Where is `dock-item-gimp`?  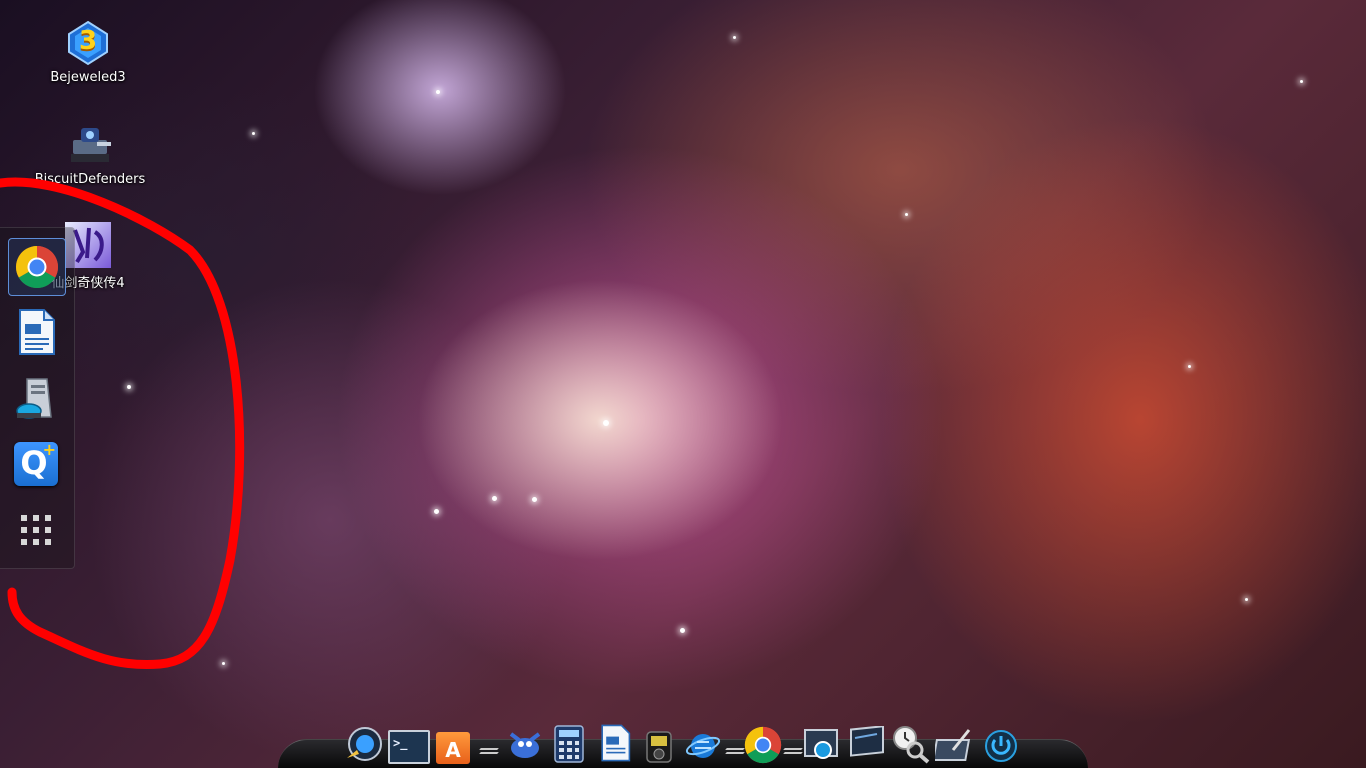 dock-item-gimp is located at coordinates (525, 742).